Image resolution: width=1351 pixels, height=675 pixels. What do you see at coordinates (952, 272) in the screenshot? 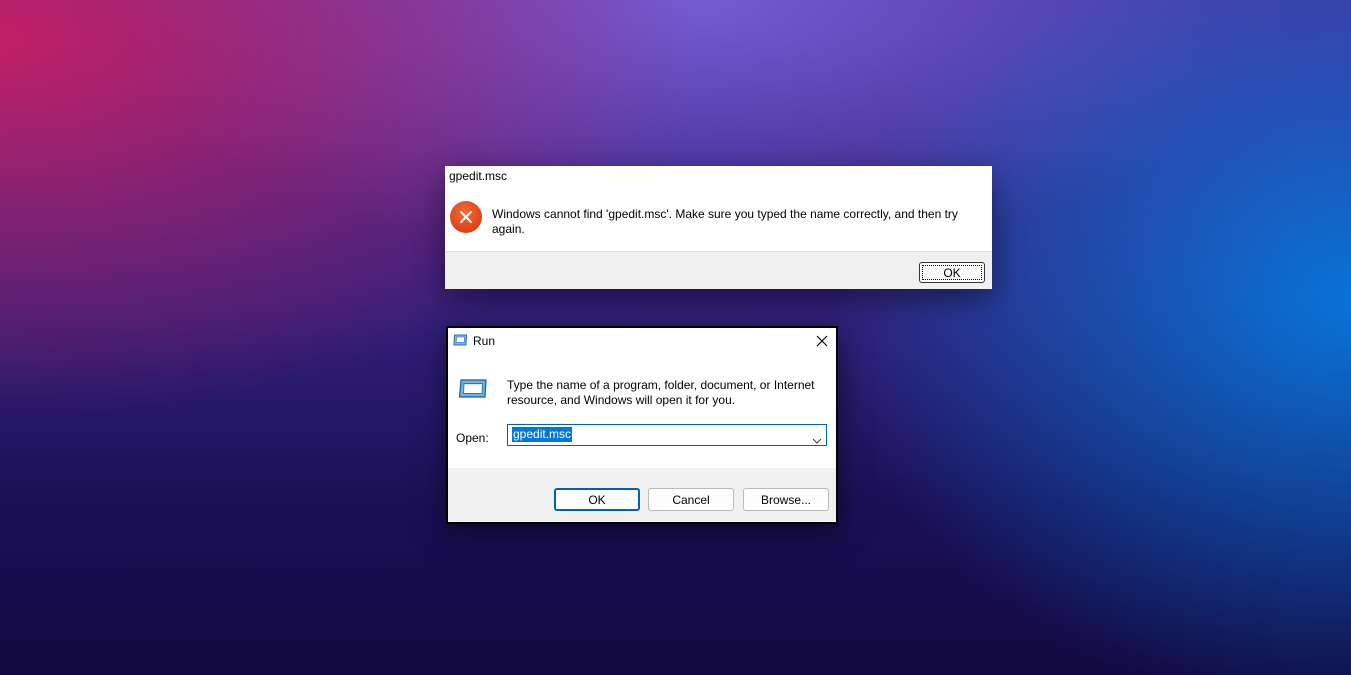
I see `error-ok-button: OK` at bounding box center [952, 272].